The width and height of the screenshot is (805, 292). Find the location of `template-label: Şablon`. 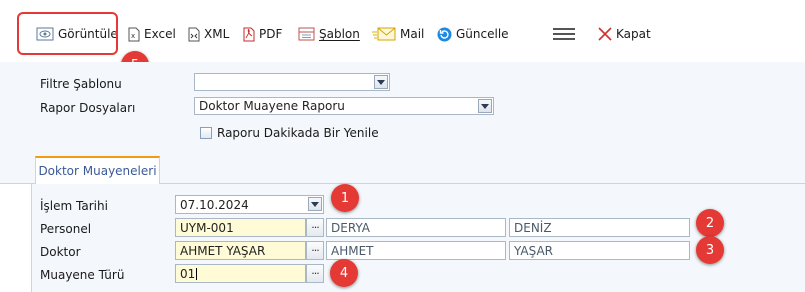

template-label: Şablon is located at coordinates (339, 34).